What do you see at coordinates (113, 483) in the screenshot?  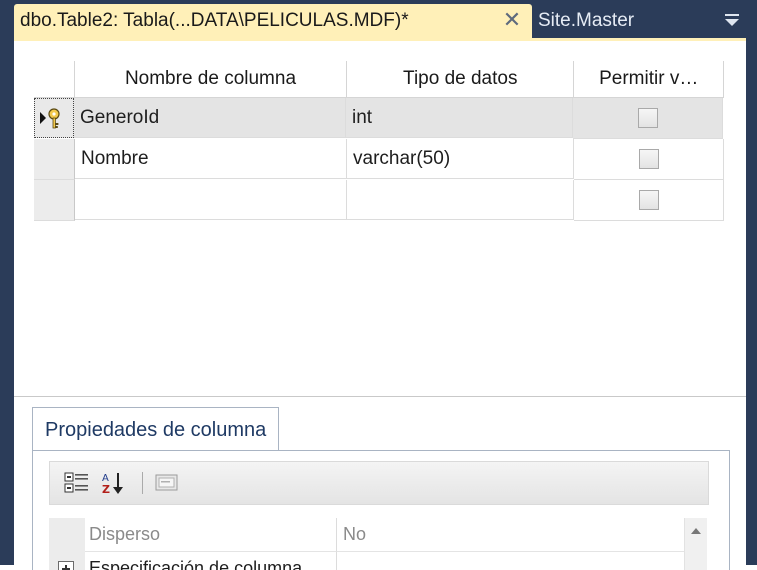 I see `sort-alphabetical-icon: A Z` at bounding box center [113, 483].